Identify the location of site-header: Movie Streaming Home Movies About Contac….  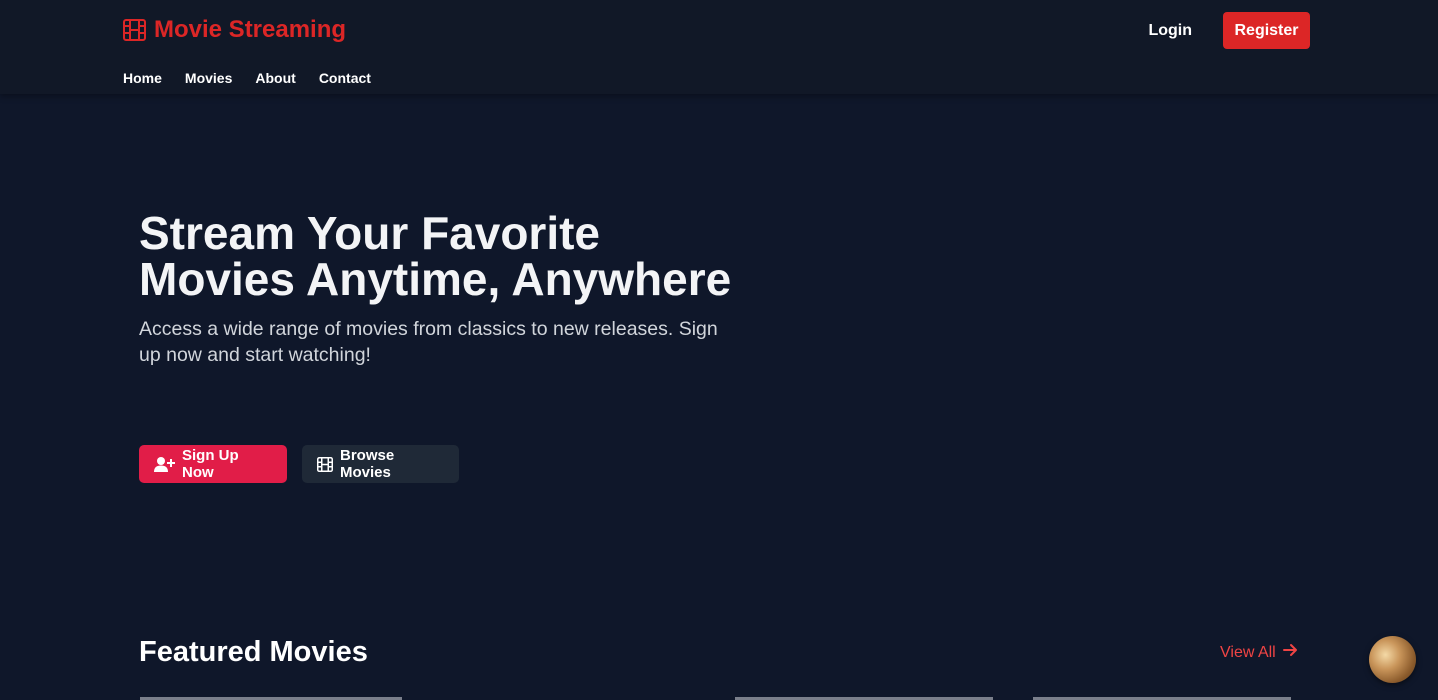
(719, 47).